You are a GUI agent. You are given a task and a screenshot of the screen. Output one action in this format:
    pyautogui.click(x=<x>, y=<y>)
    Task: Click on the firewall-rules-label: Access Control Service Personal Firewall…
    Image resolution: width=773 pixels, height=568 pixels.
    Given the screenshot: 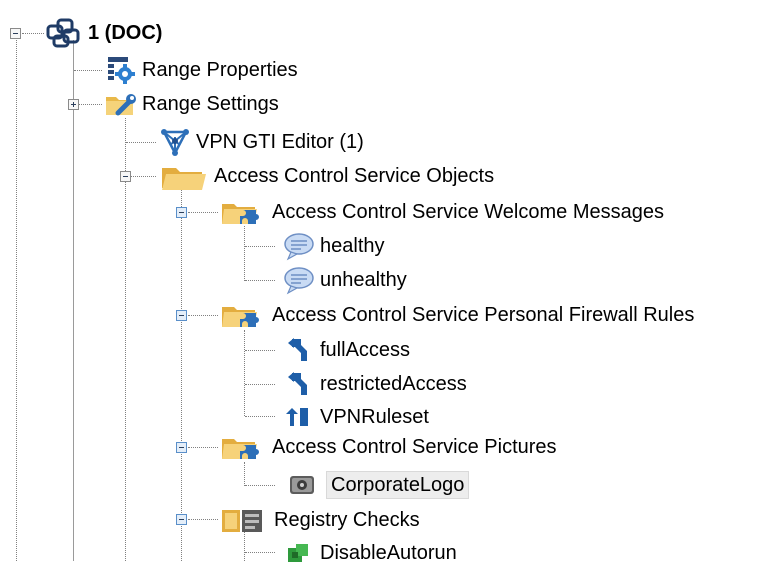 What is the action you would take?
    pyautogui.click(x=483, y=315)
    